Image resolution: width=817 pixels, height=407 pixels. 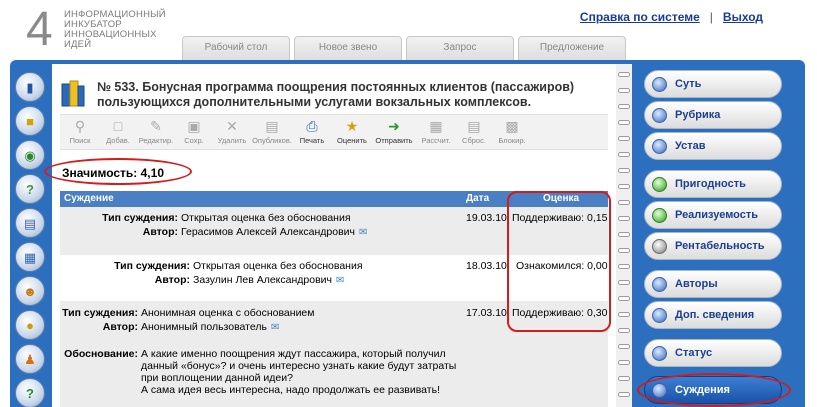 I want to click on delete-icon: ✕, so click(x=232, y=125).